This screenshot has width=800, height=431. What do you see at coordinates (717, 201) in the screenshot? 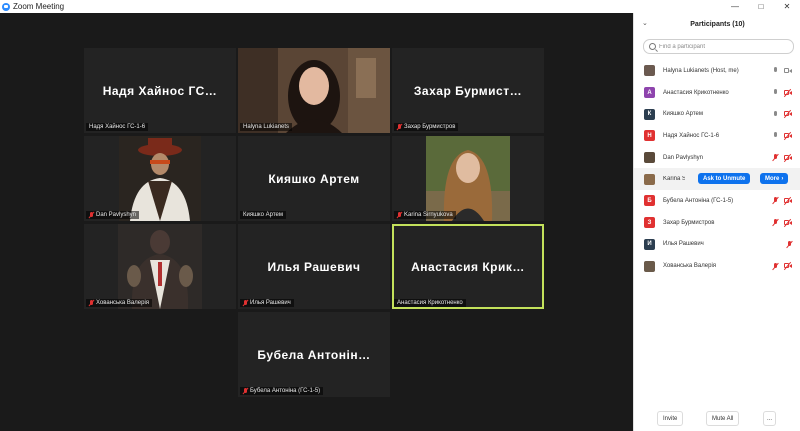
I see `participant-row: Б Бубела Антоніна (ГС-1-5)` at bounding box center [717, 201].